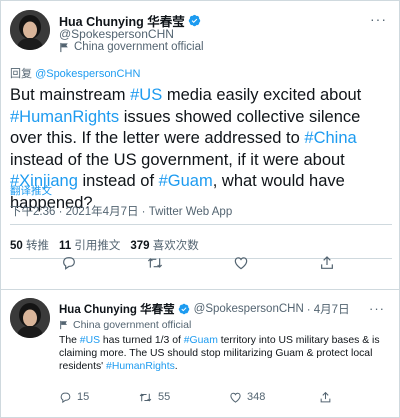 The image size is (400, 418). I want to click on reply-count: 15, so click(83, 397).